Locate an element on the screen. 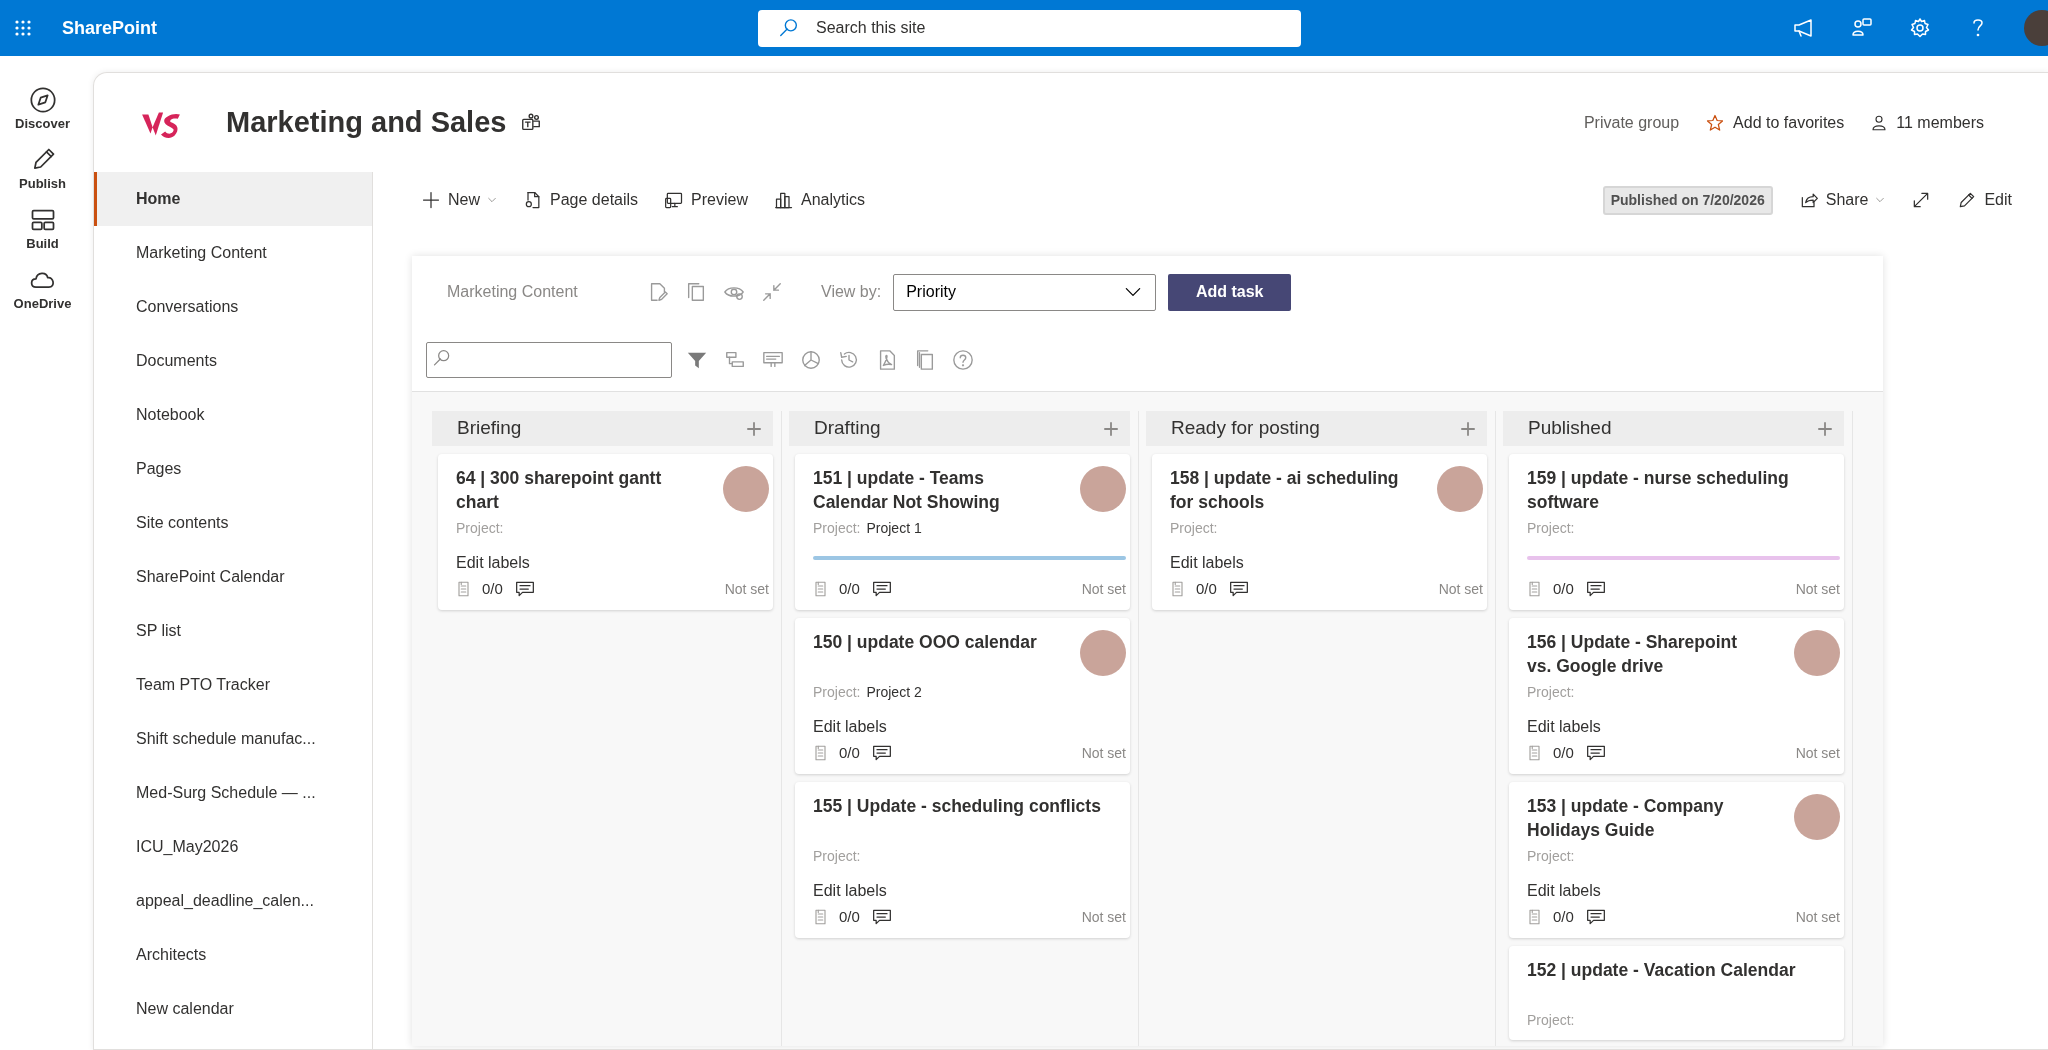 Image resolution: width=2048 pixels, height=1050 pixels. project-value: Project 2 is located at coordinates (894, 692).